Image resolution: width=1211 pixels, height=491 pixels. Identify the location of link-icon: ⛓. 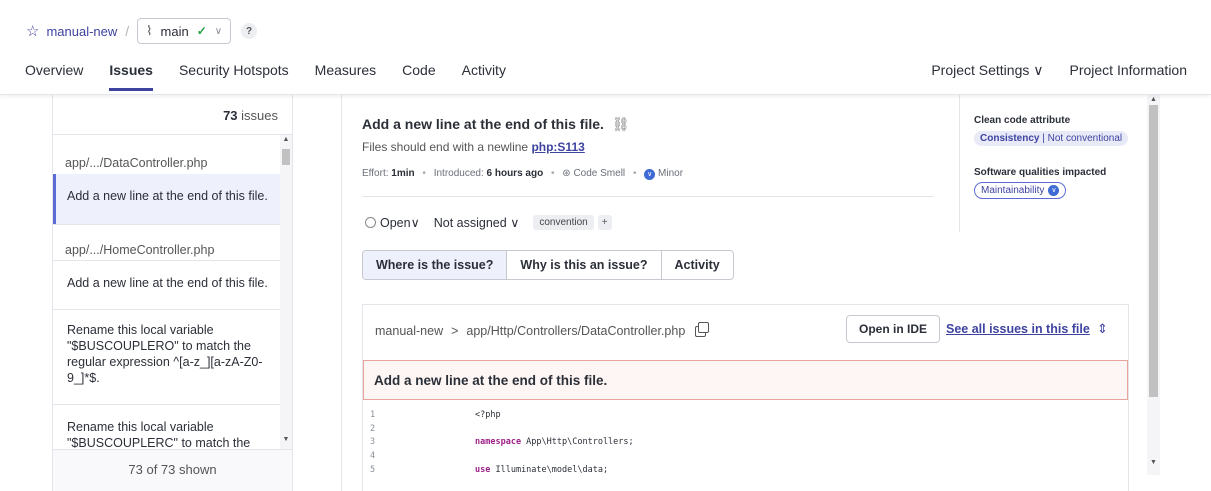
(621, 124).